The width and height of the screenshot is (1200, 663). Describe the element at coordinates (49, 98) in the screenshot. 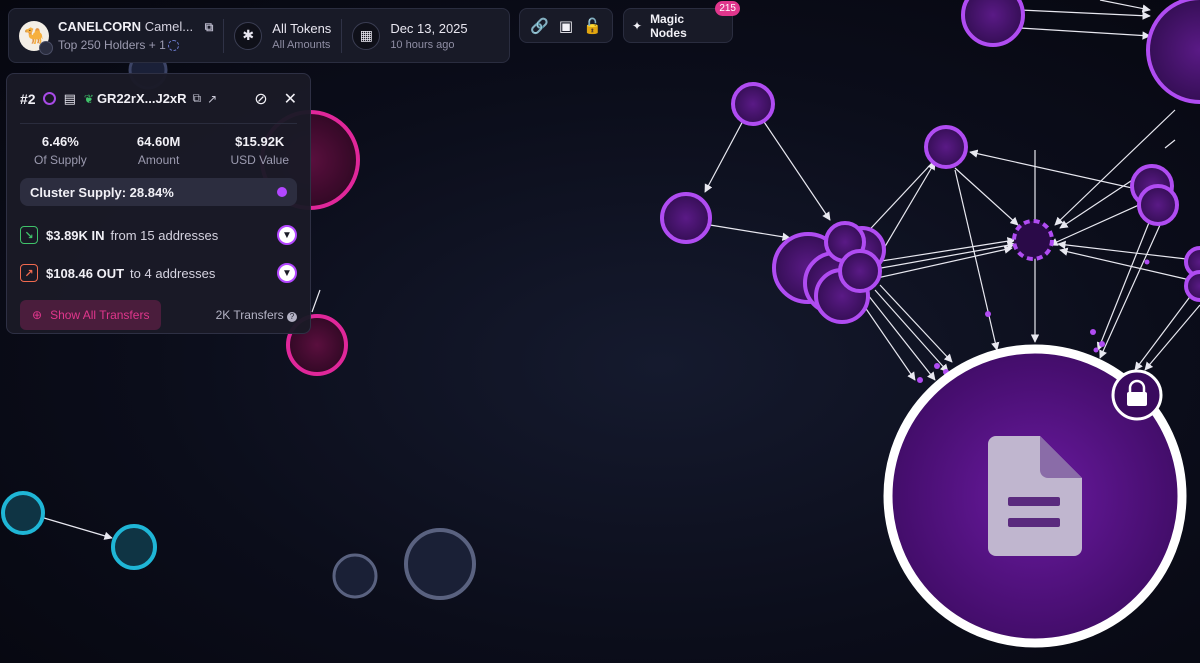

I see `ring-icon` at that location.